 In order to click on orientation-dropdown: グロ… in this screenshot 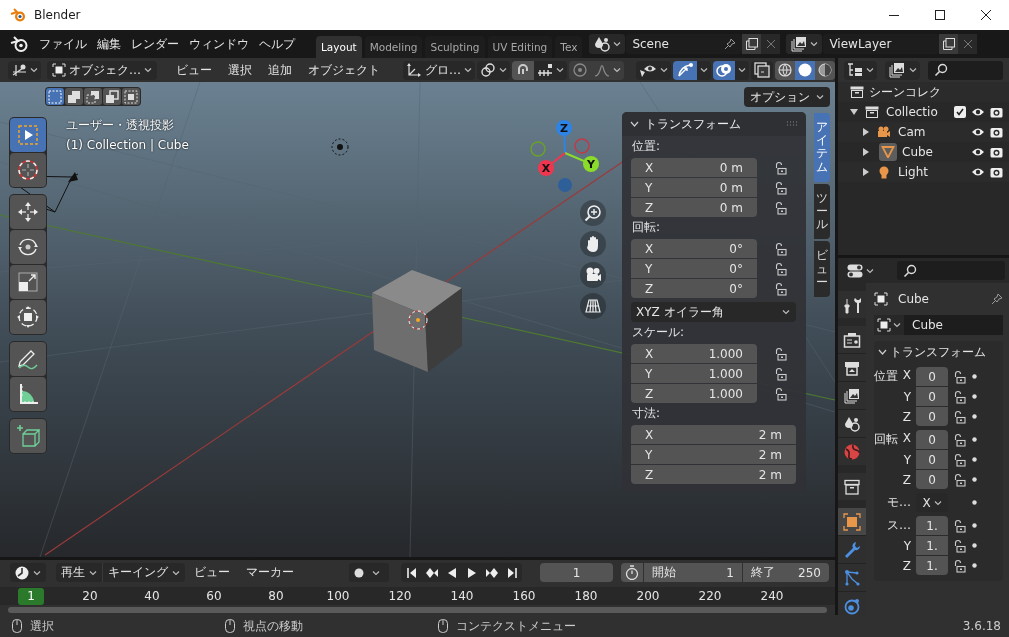, I will do `click(439, 70)`.